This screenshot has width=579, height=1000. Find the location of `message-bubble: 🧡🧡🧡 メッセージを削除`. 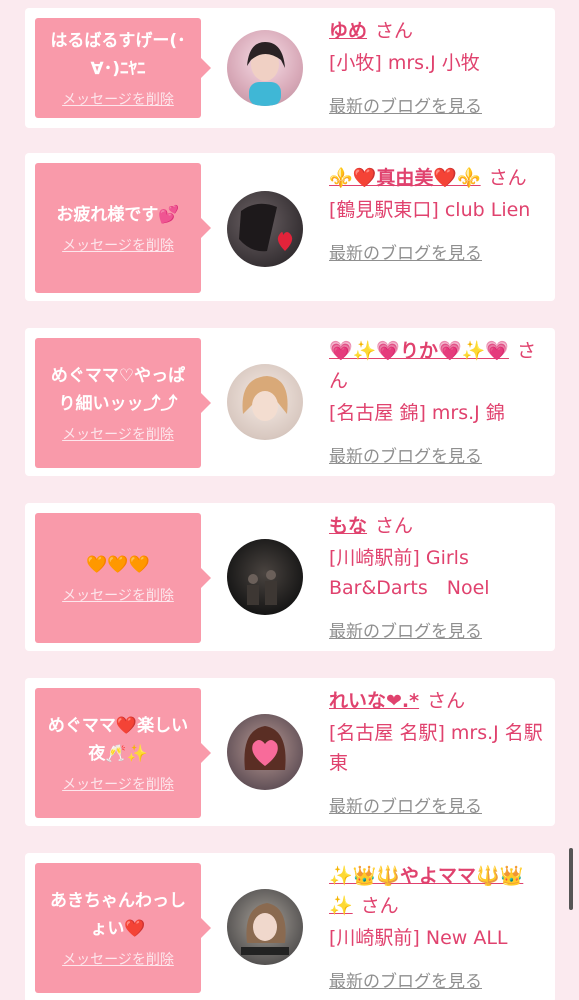

message-bubble: 🧡🧡🧡 メッセージを削除 is located at coordinates (123, 578).